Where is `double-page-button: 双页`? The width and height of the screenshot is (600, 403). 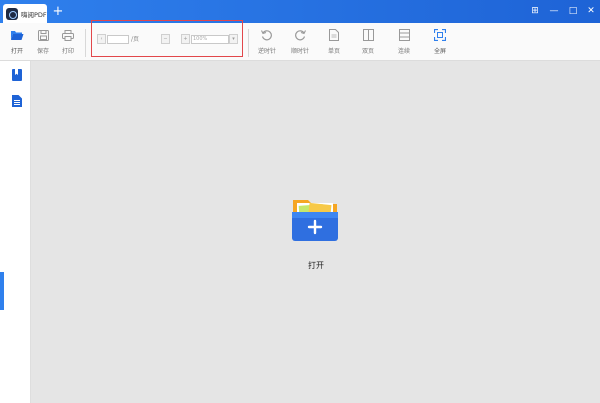 double-page-button: 双页 is located at coordinates (368, 41).